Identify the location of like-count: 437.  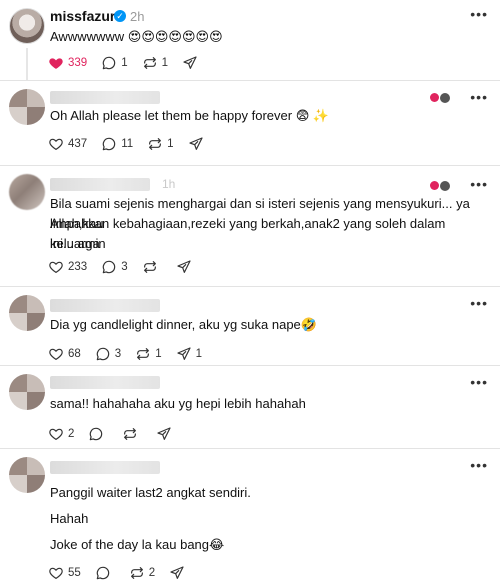
(78, 144).